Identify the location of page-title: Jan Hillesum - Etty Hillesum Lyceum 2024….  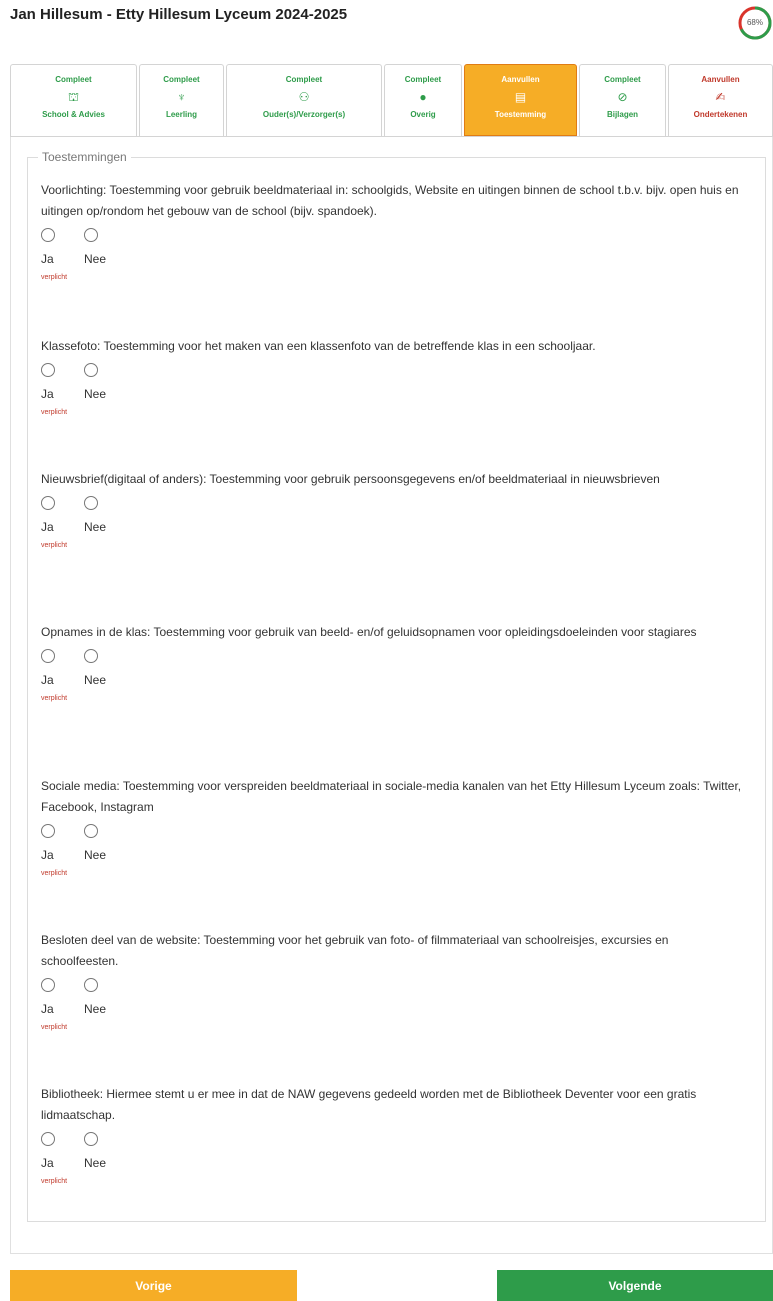
(179, 14).